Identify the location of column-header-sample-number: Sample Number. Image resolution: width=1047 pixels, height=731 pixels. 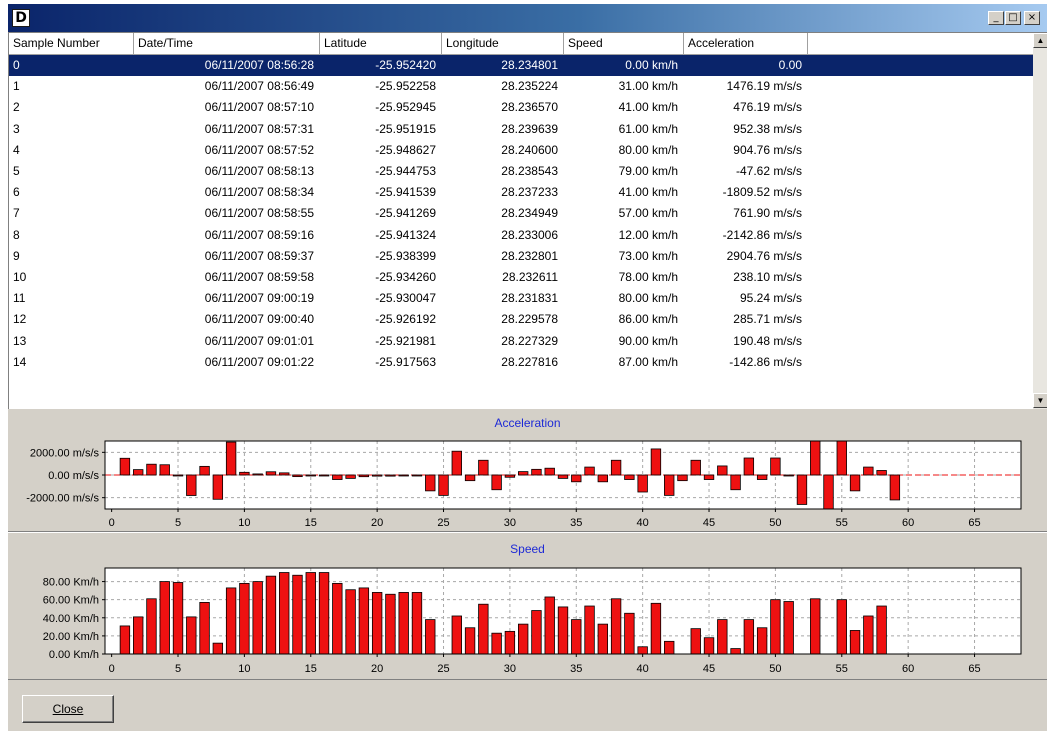
(71, 44).